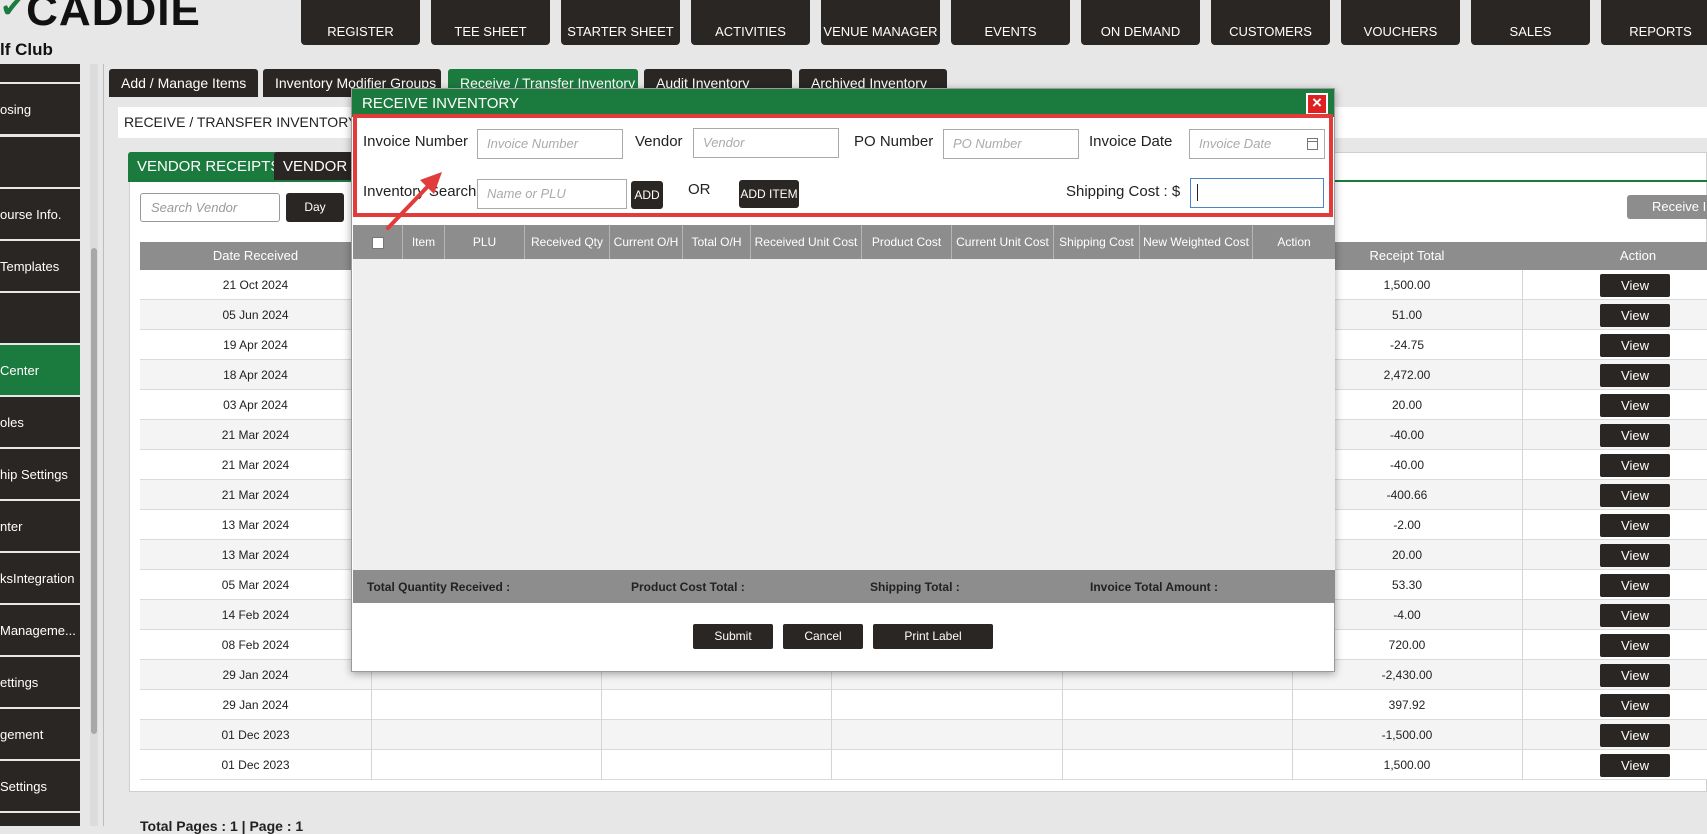 This screenshot has height=834, width=1707. Describe the element at coordinates (750, 22) in the screenshot. I see `nav-activities: ACTIVITIES` at that location.